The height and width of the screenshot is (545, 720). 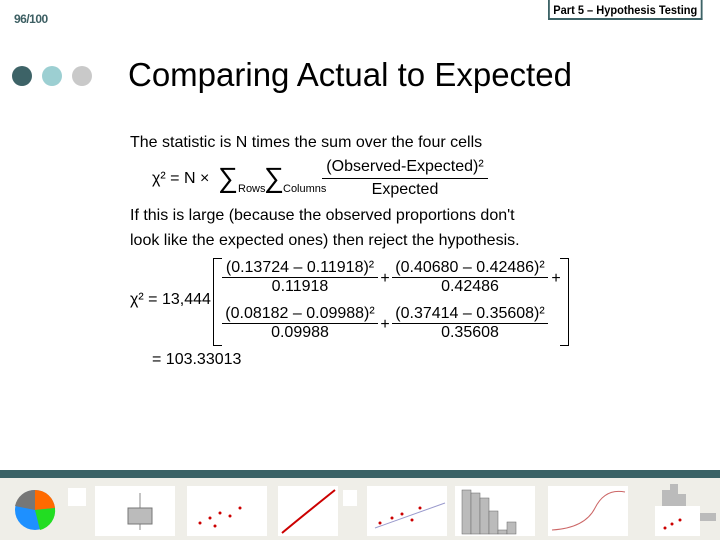 What do you see at coordinates (470, 332) in the screenshot?
I see `cell-denominator: 0.35608` at bounding box center [470, 332].